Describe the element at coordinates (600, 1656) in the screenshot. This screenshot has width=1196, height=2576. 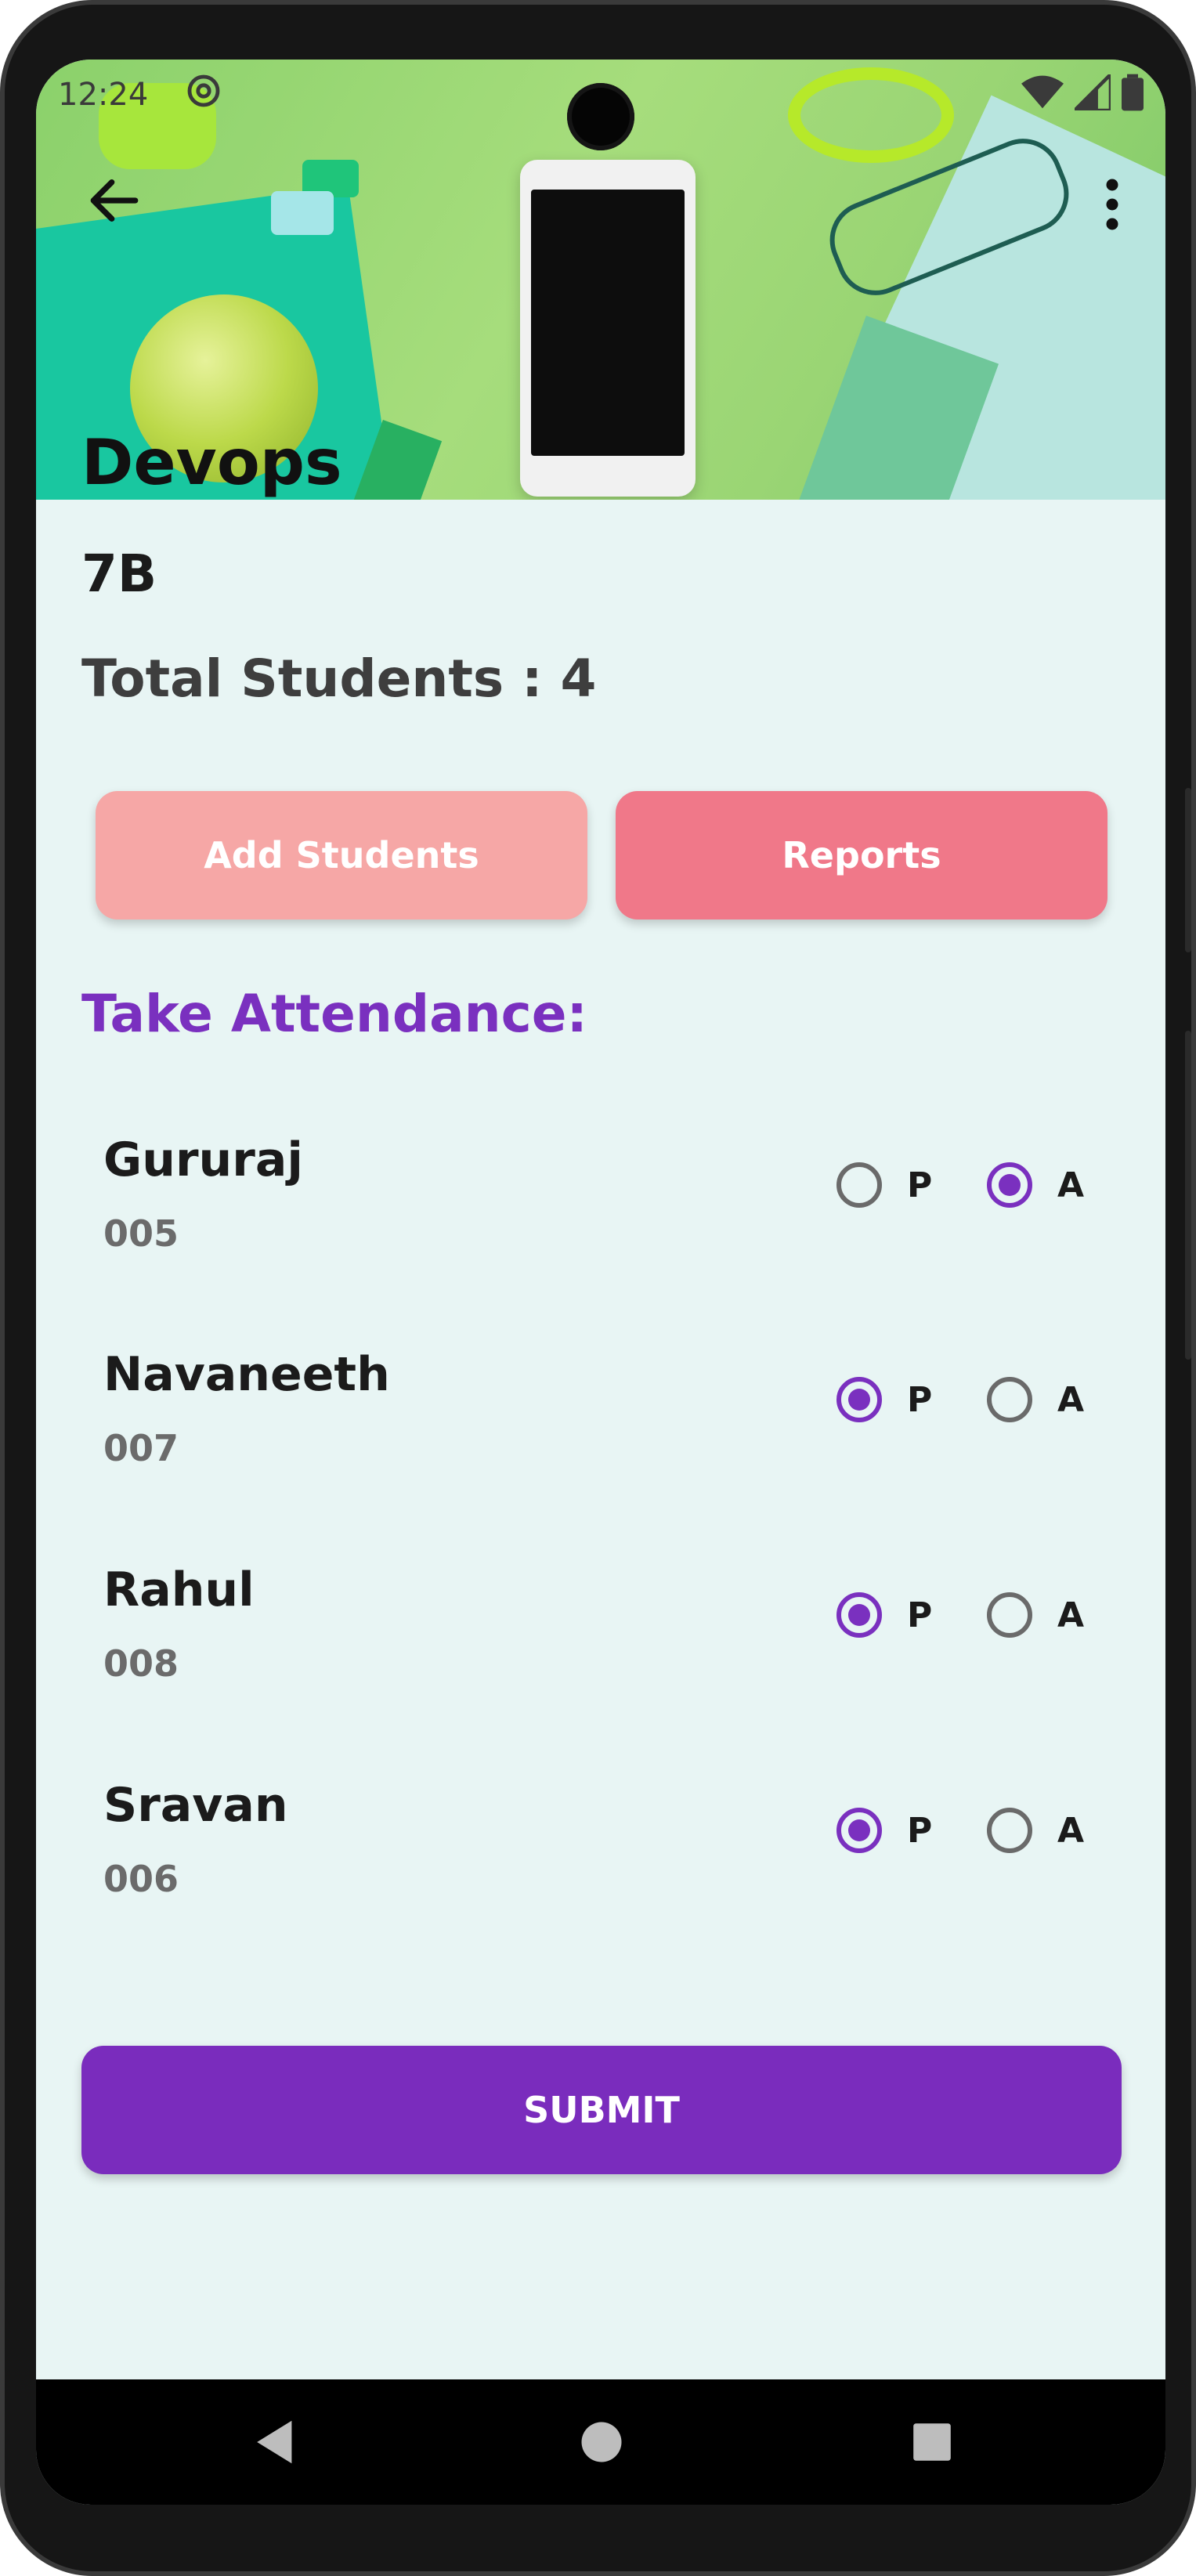
I see `student-row: Rahul 008 P A` at that location.